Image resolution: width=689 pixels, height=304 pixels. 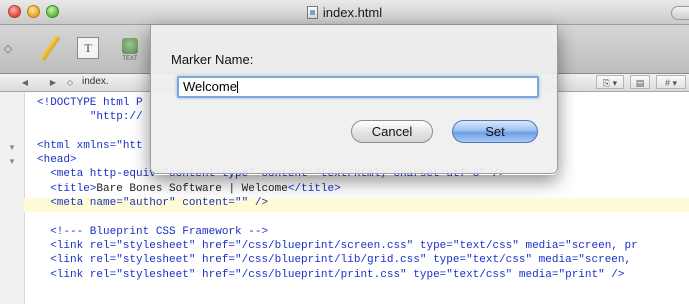 What do you see at coordinates (358, 87) in the screenshot?
I see `marker-name-input: Welcome` at bounding box center [358, 87].